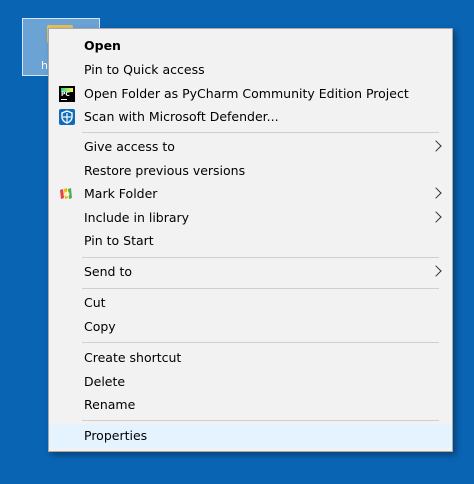  What do you see at coordinates (250, 303) in the screenshot?
I see `menu-item-cut: Cut` at bounding box center [250, 303].